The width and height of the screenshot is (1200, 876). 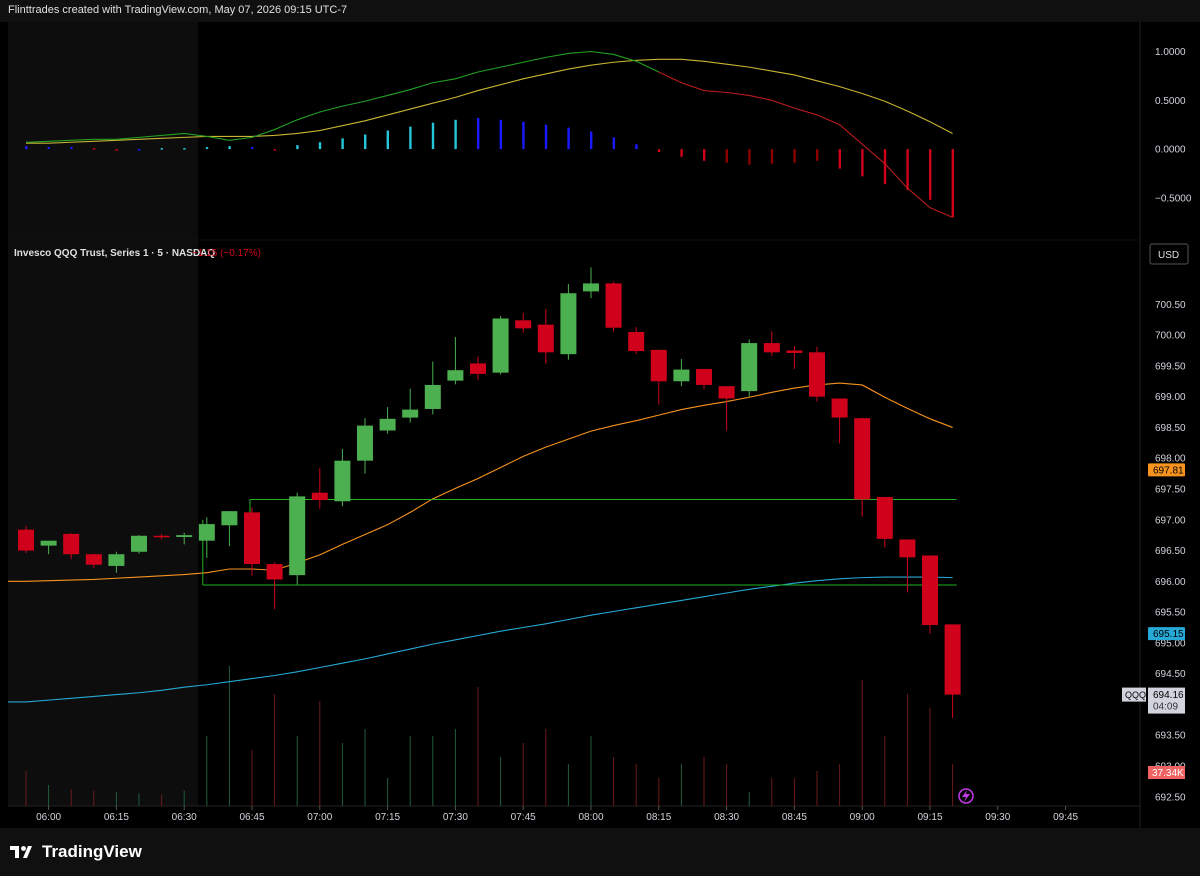 I want to click on price-tick-label: 700.50, so click(x=1170, y=305).